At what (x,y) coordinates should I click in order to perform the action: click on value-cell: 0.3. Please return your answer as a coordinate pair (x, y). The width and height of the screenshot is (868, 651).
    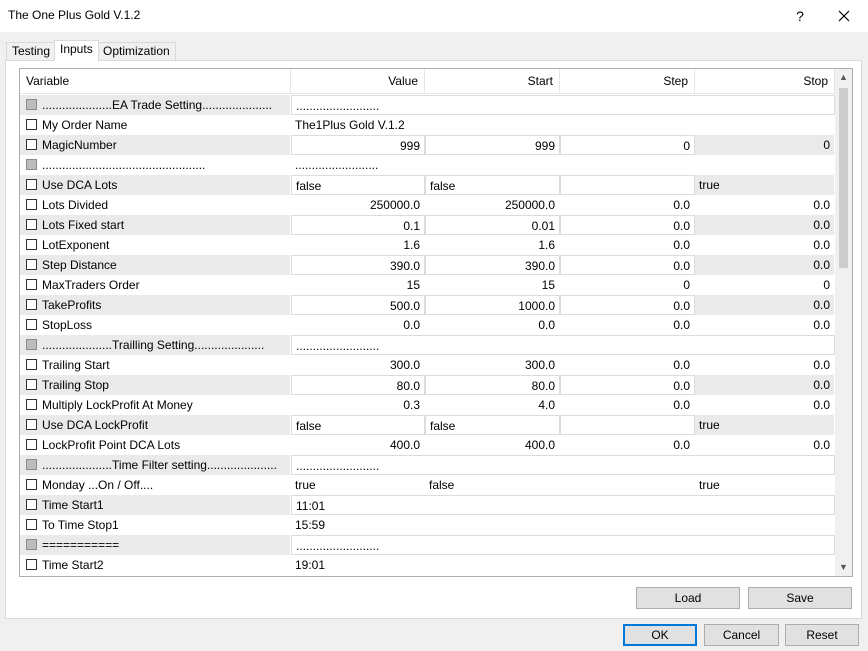
    Looking at the image, I should click on (358, 405).